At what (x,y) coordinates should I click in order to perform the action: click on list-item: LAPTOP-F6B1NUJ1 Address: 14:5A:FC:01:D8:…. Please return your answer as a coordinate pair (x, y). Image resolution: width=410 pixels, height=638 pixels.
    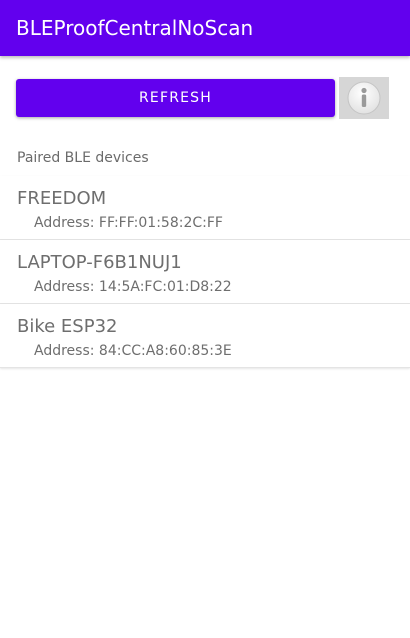
    Looking at the image, I should click on (205, 272).